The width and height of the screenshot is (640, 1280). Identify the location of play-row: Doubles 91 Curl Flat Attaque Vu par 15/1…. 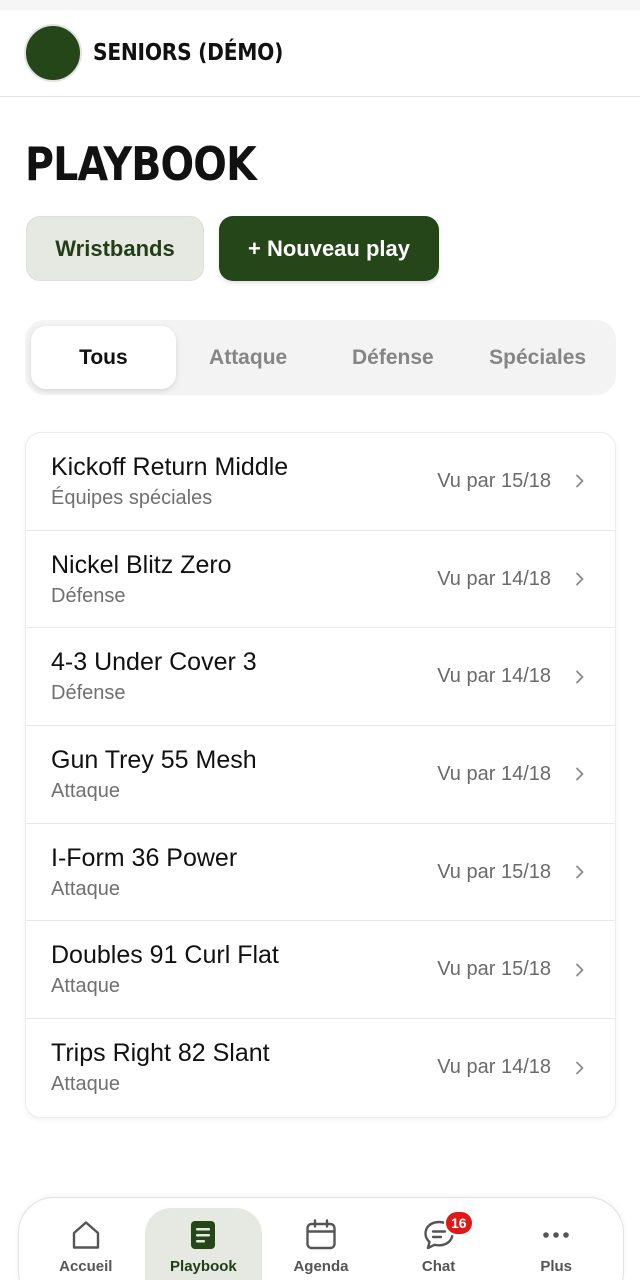
(320, 970).